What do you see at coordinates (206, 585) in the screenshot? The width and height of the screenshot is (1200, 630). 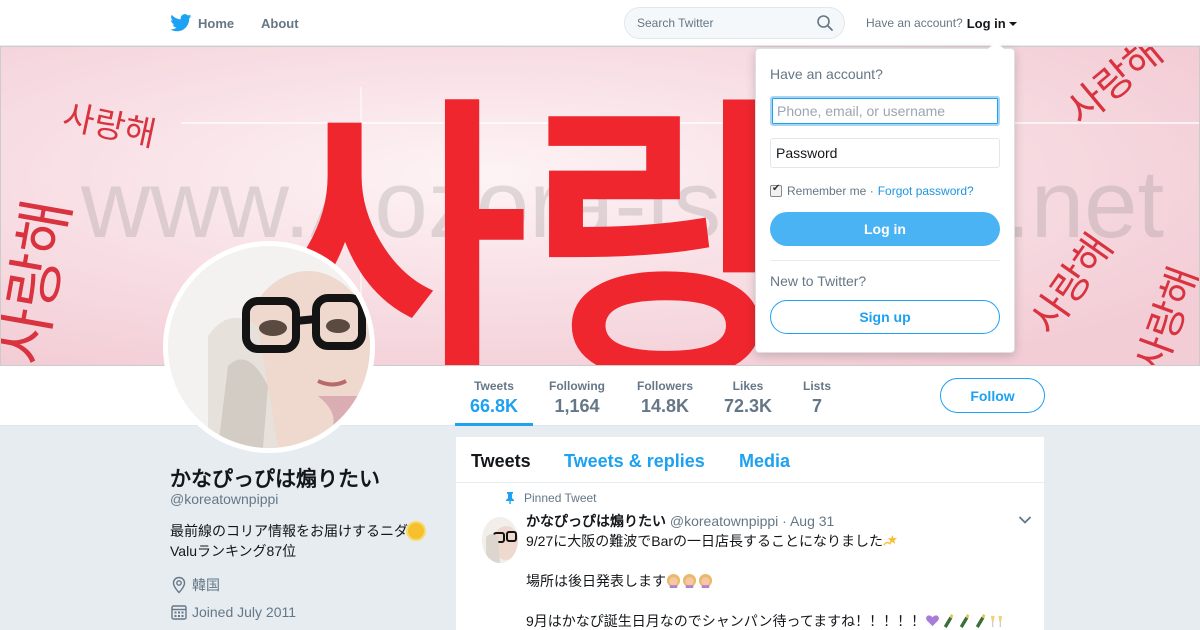 I see `location-text: 韓国` at bounding box center [206, 585].